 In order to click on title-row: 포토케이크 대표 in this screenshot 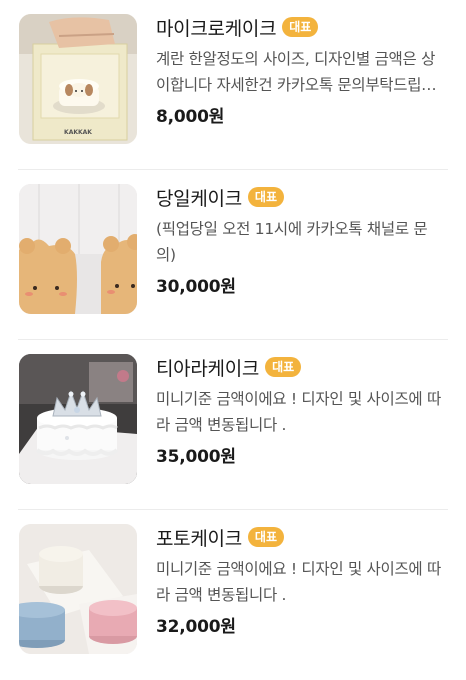, I will do `click(300, 537)`.